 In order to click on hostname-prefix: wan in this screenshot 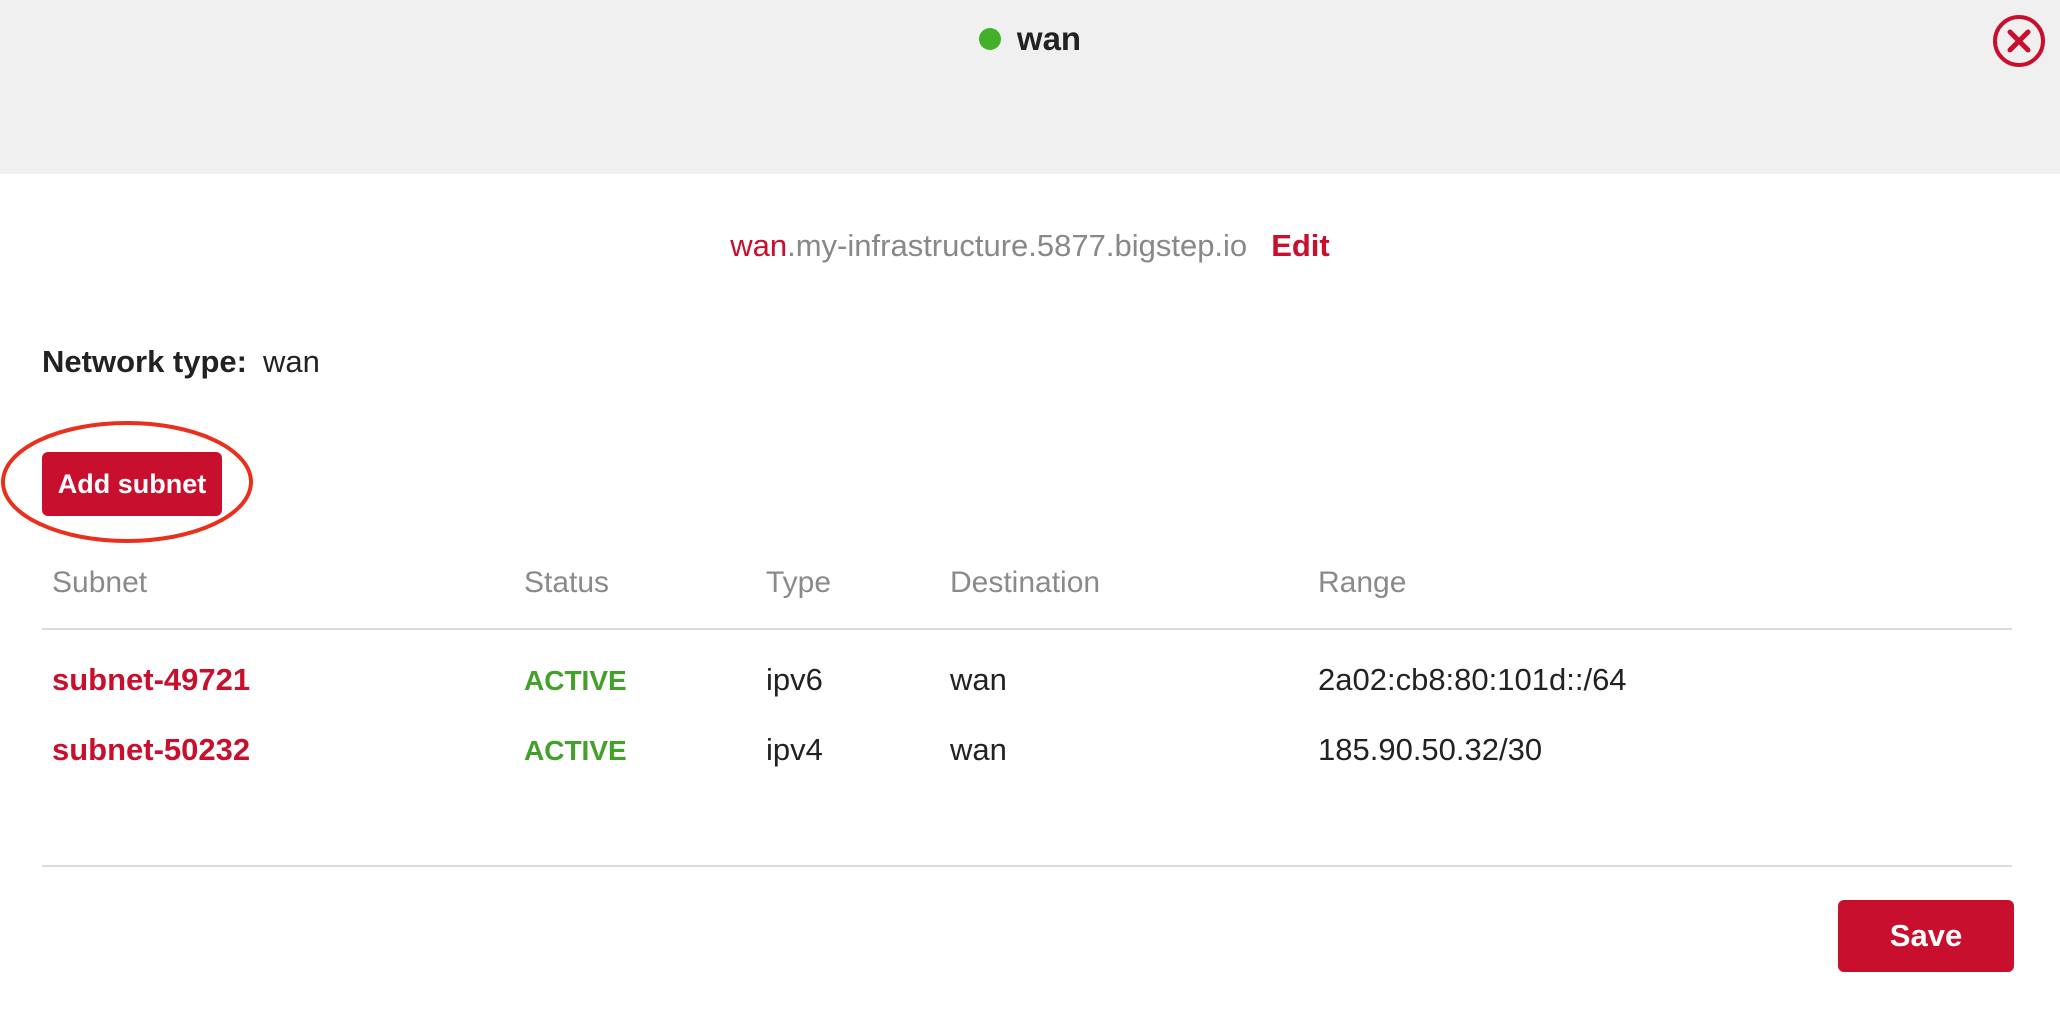, I will do `click(759, 245)`.